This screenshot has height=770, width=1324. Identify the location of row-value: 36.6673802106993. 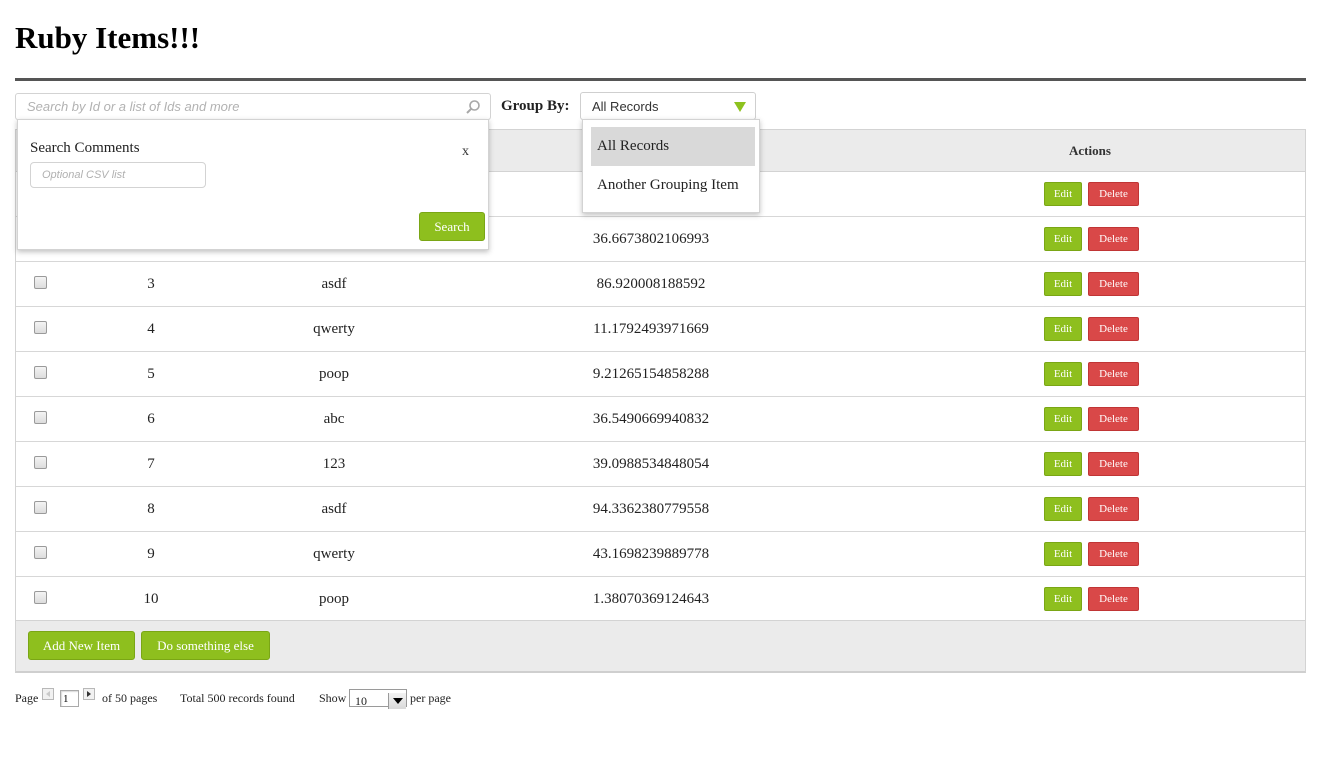
(651, 239).